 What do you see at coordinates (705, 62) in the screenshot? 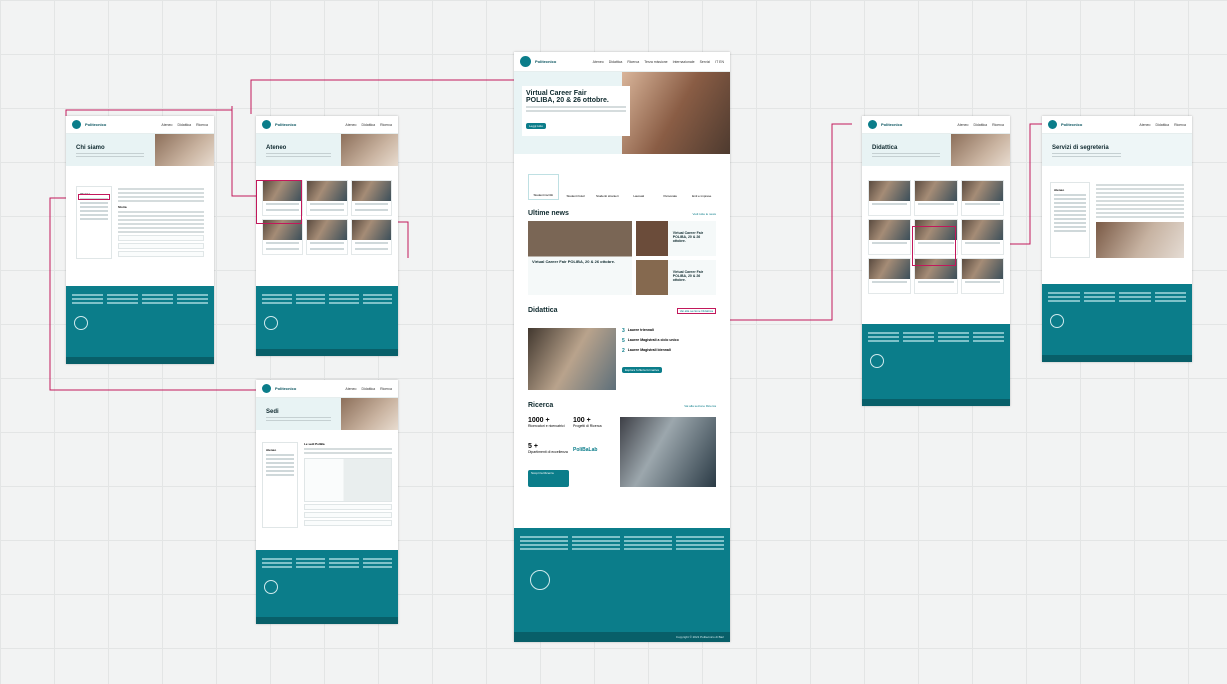
I see `nav-servizi: Servizi` at bounding box center [705, 62].